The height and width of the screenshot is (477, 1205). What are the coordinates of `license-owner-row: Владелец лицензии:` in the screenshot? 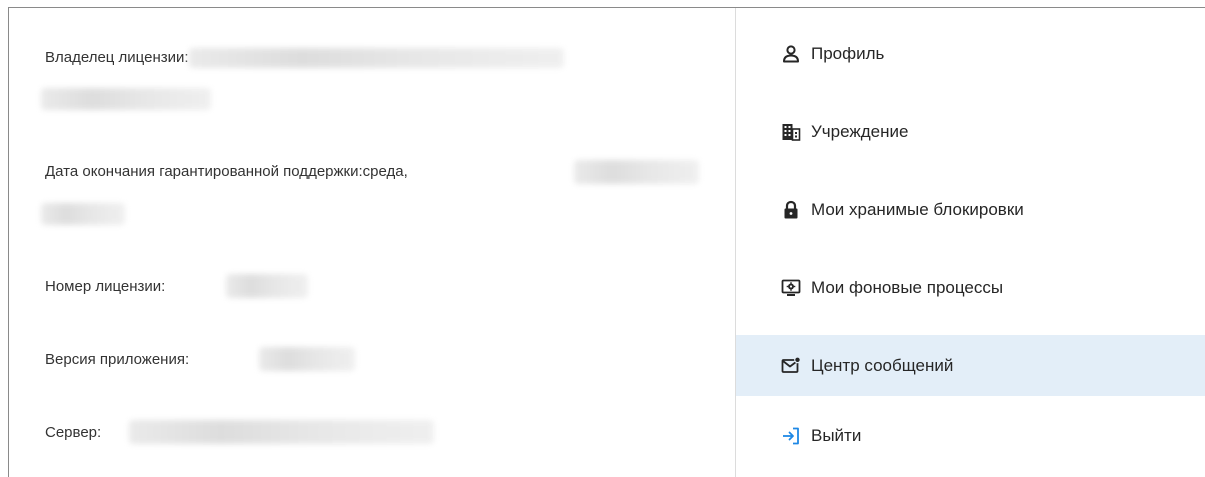 It's located at (304, 58).